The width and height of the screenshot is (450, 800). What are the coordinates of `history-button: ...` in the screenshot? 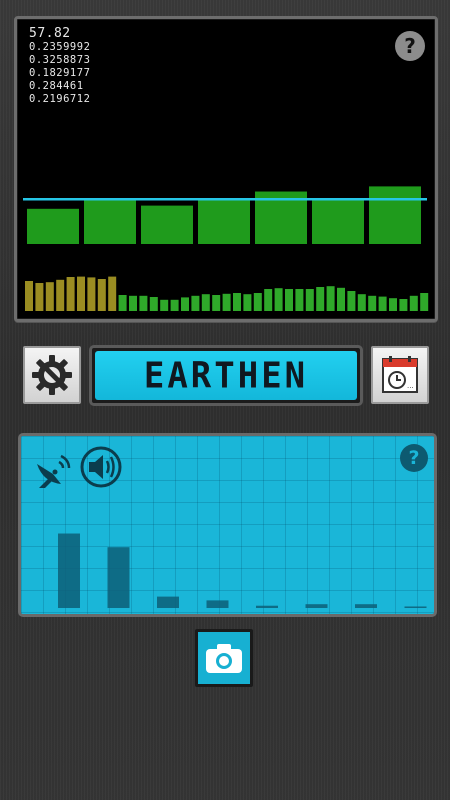 It's located at (400, 375).